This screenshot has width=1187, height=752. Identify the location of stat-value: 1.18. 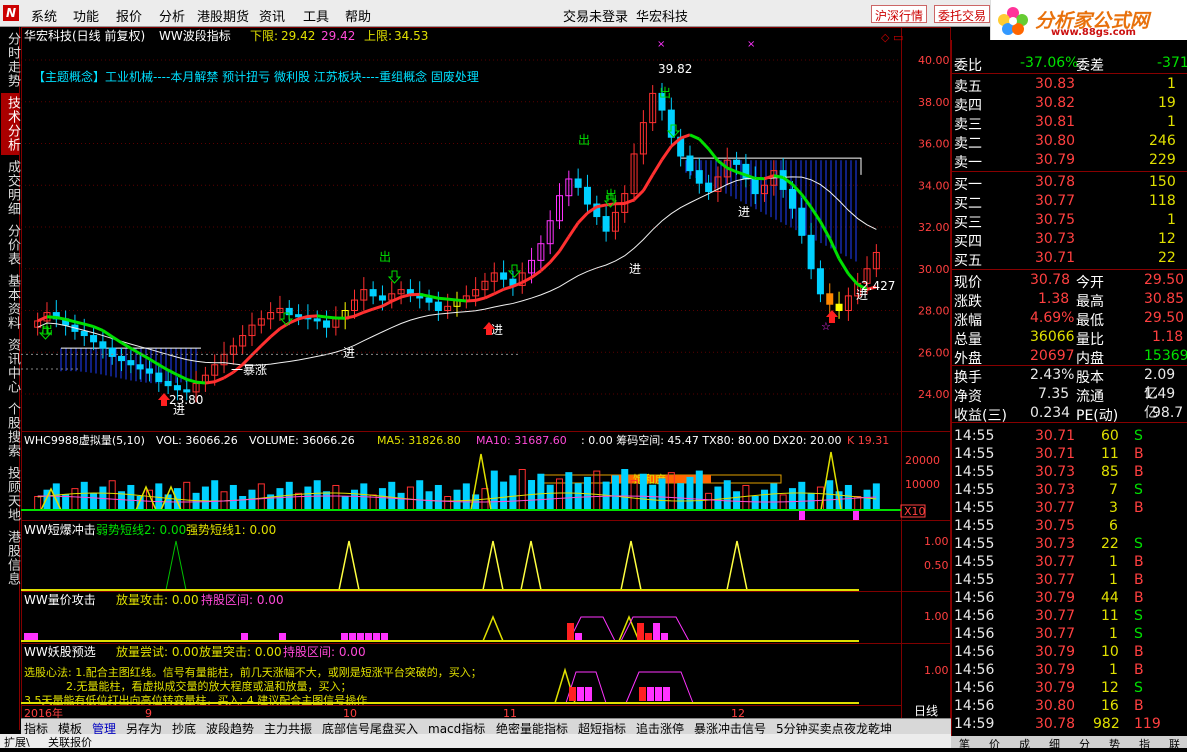
(1167, 337).